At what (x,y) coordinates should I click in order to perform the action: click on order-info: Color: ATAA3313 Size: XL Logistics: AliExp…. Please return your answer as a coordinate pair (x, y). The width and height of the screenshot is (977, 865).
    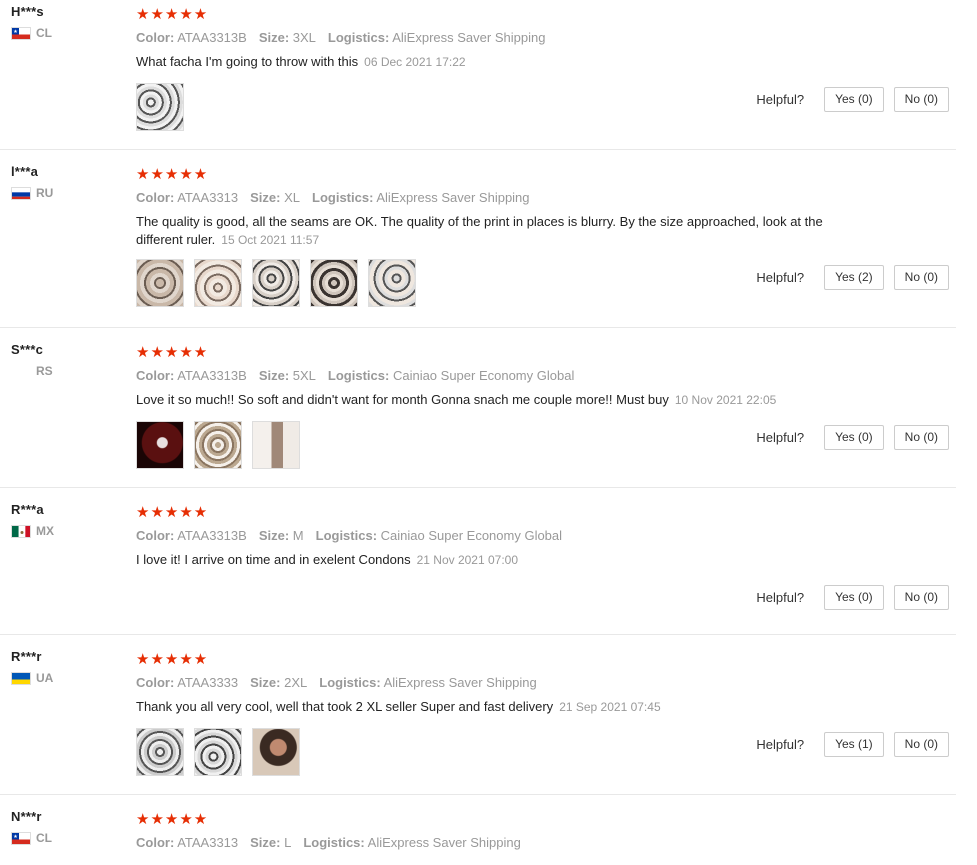
    Looking at the image, I should click on (496, 198).